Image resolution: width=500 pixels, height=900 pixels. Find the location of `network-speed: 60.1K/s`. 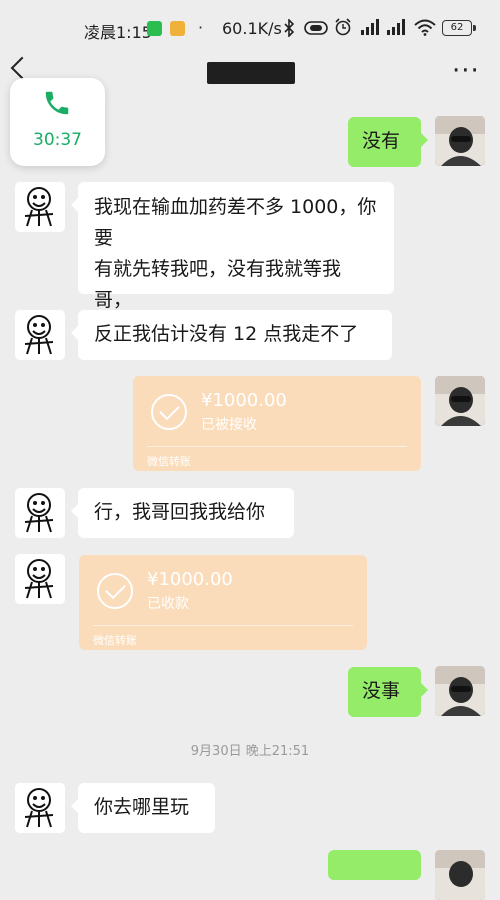

network-speed: 60.1K/s is located at coordinates (252, 28).